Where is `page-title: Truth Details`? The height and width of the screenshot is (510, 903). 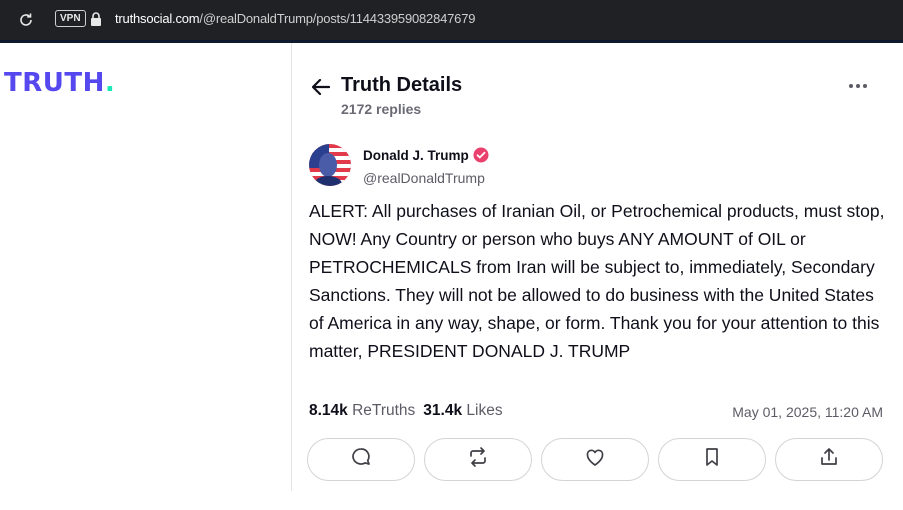 page-title: Truth Details is located at coordinates (402, 85).